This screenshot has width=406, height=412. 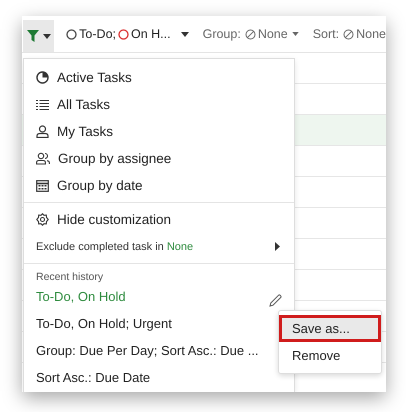 What do you see at coordinates (159, 158) in the screenshot?
I see `menu-item: Group by assignee` at bounding box center [159, 158].